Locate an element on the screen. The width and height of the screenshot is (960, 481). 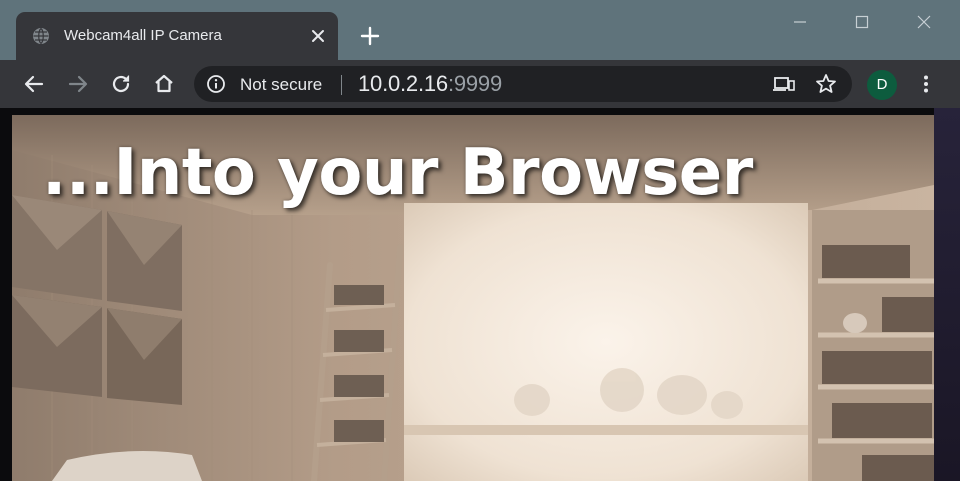
tab-strip: Webcam4all IP Camera is located at coordinates (480, 30).